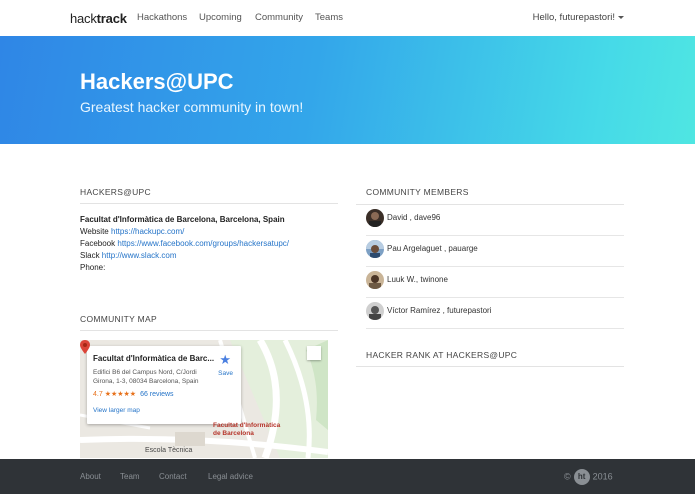 Image resolution: width=695 pixels, height=494 pixels. What do you see at coordinates (495, 313) in the screenshot?
I see `member-row: Víctor Ramírez , futurepastori` at bounding box center [495, 313].